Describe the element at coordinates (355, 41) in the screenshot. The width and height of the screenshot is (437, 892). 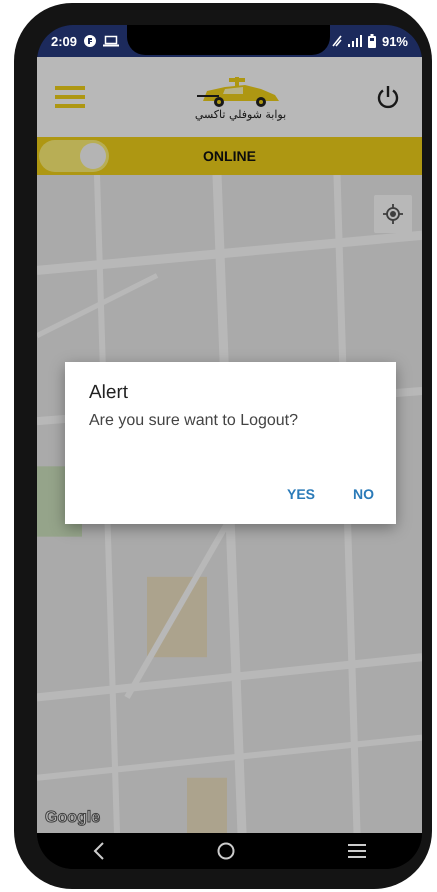
I see `signal-icon` at that location.